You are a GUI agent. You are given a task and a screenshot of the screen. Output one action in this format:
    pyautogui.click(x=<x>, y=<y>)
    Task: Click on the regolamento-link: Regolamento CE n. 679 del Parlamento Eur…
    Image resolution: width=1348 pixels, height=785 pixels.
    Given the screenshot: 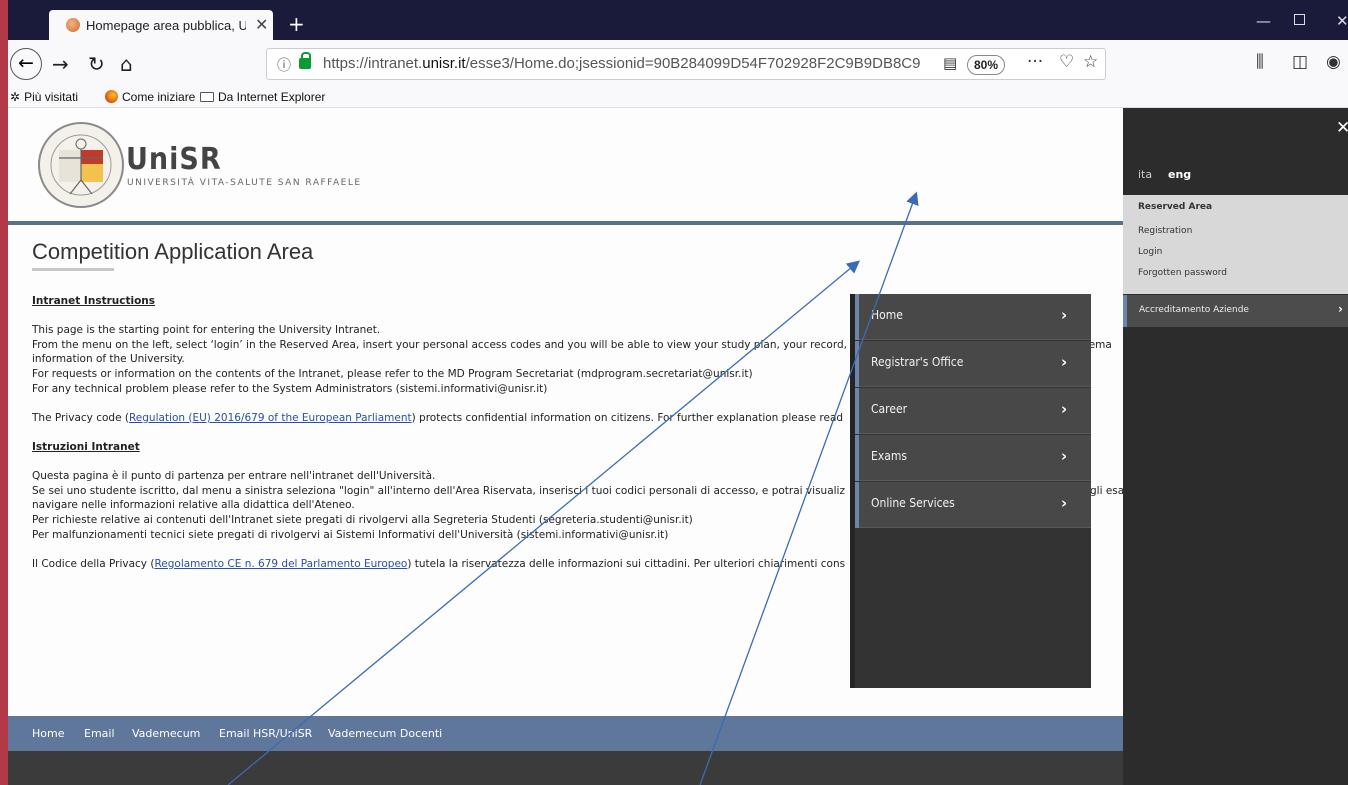 What is the action you would take?
    pyautogui.click(x=280, y=564)
    